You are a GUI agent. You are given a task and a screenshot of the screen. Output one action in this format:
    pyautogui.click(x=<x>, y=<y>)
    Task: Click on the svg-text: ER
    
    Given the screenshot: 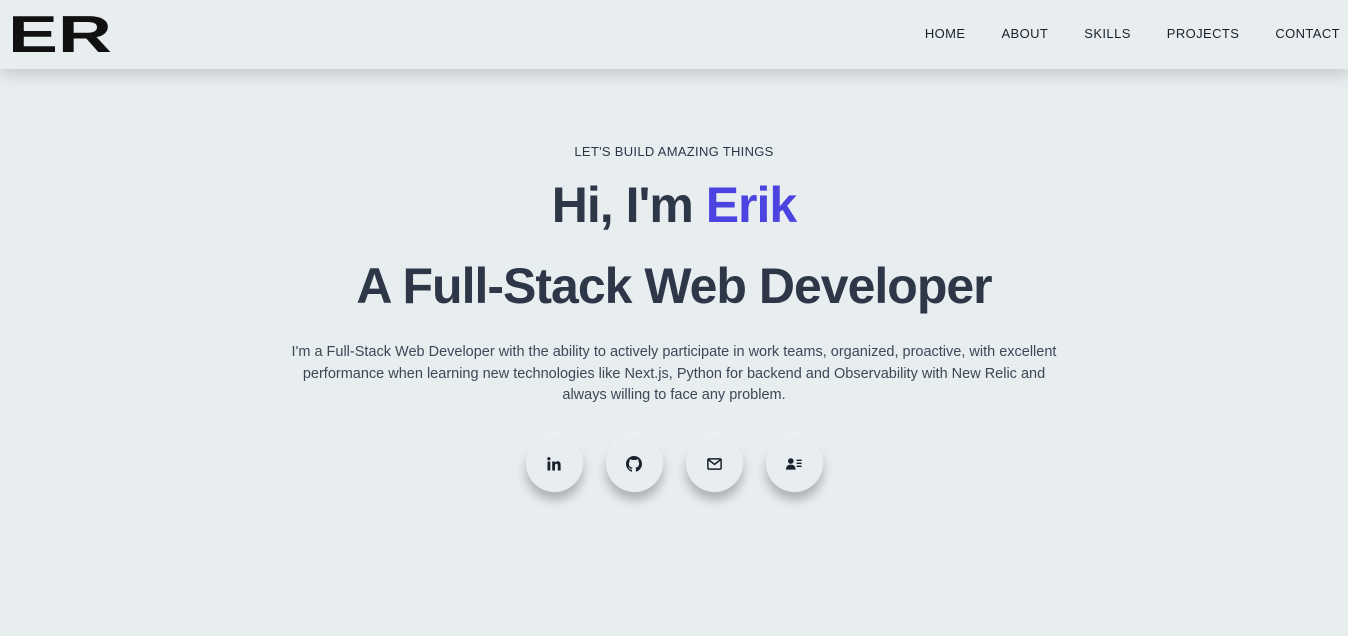 What is the action you would take?
    pyautogui.click(x=60, y=34)
    